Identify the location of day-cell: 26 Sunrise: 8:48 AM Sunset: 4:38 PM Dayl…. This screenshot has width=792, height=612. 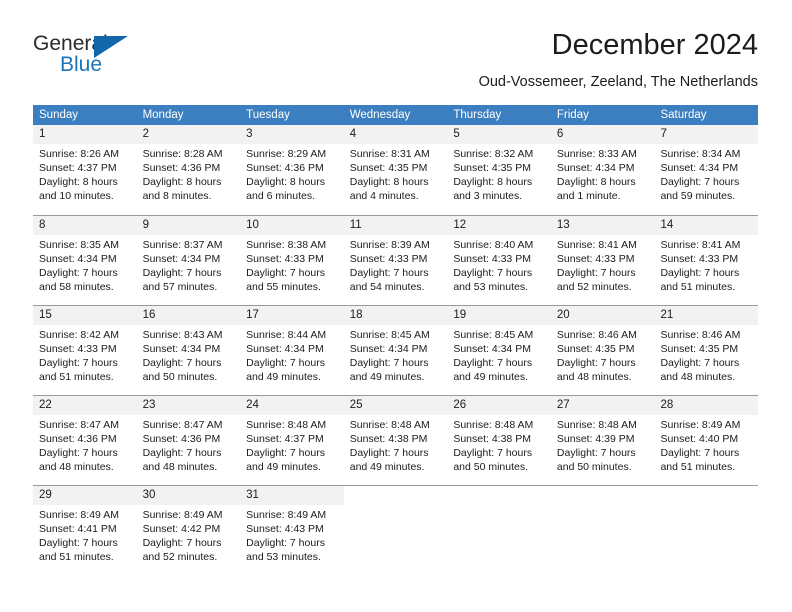
(499, 440).